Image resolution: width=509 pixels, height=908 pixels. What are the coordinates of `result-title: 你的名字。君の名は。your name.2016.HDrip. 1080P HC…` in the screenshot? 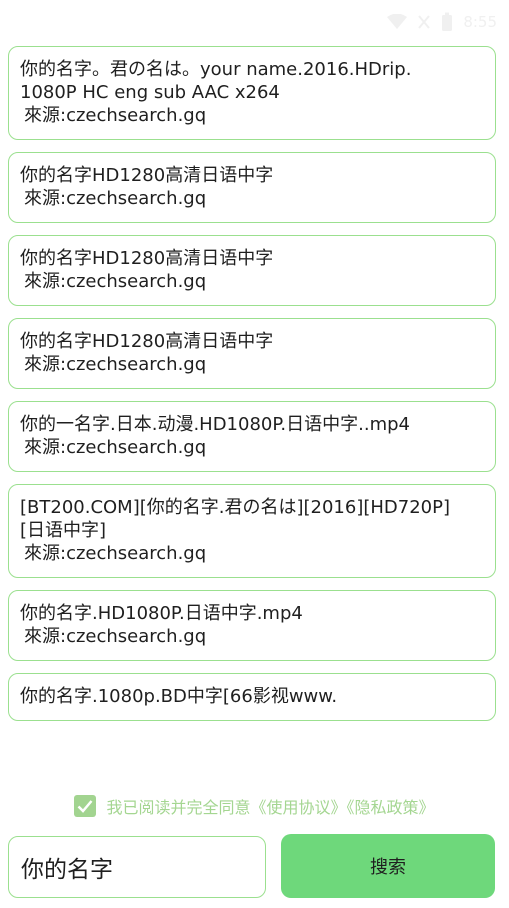 It's located at (216, 81).